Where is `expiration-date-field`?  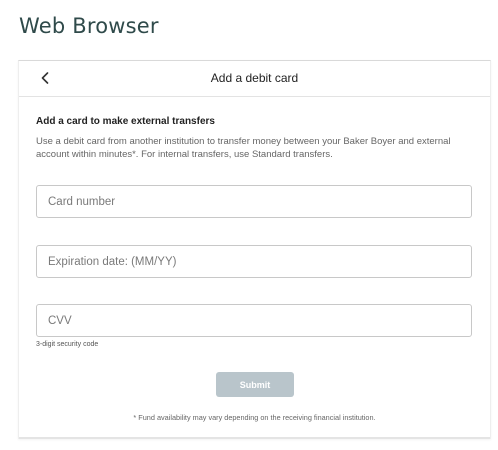
expiration-date-field is located at coordinates (254, 261).